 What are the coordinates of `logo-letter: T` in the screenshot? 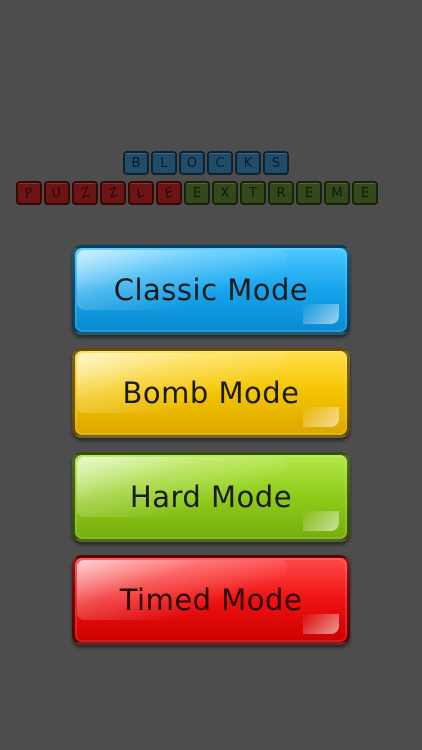 It's located at (253, 193).